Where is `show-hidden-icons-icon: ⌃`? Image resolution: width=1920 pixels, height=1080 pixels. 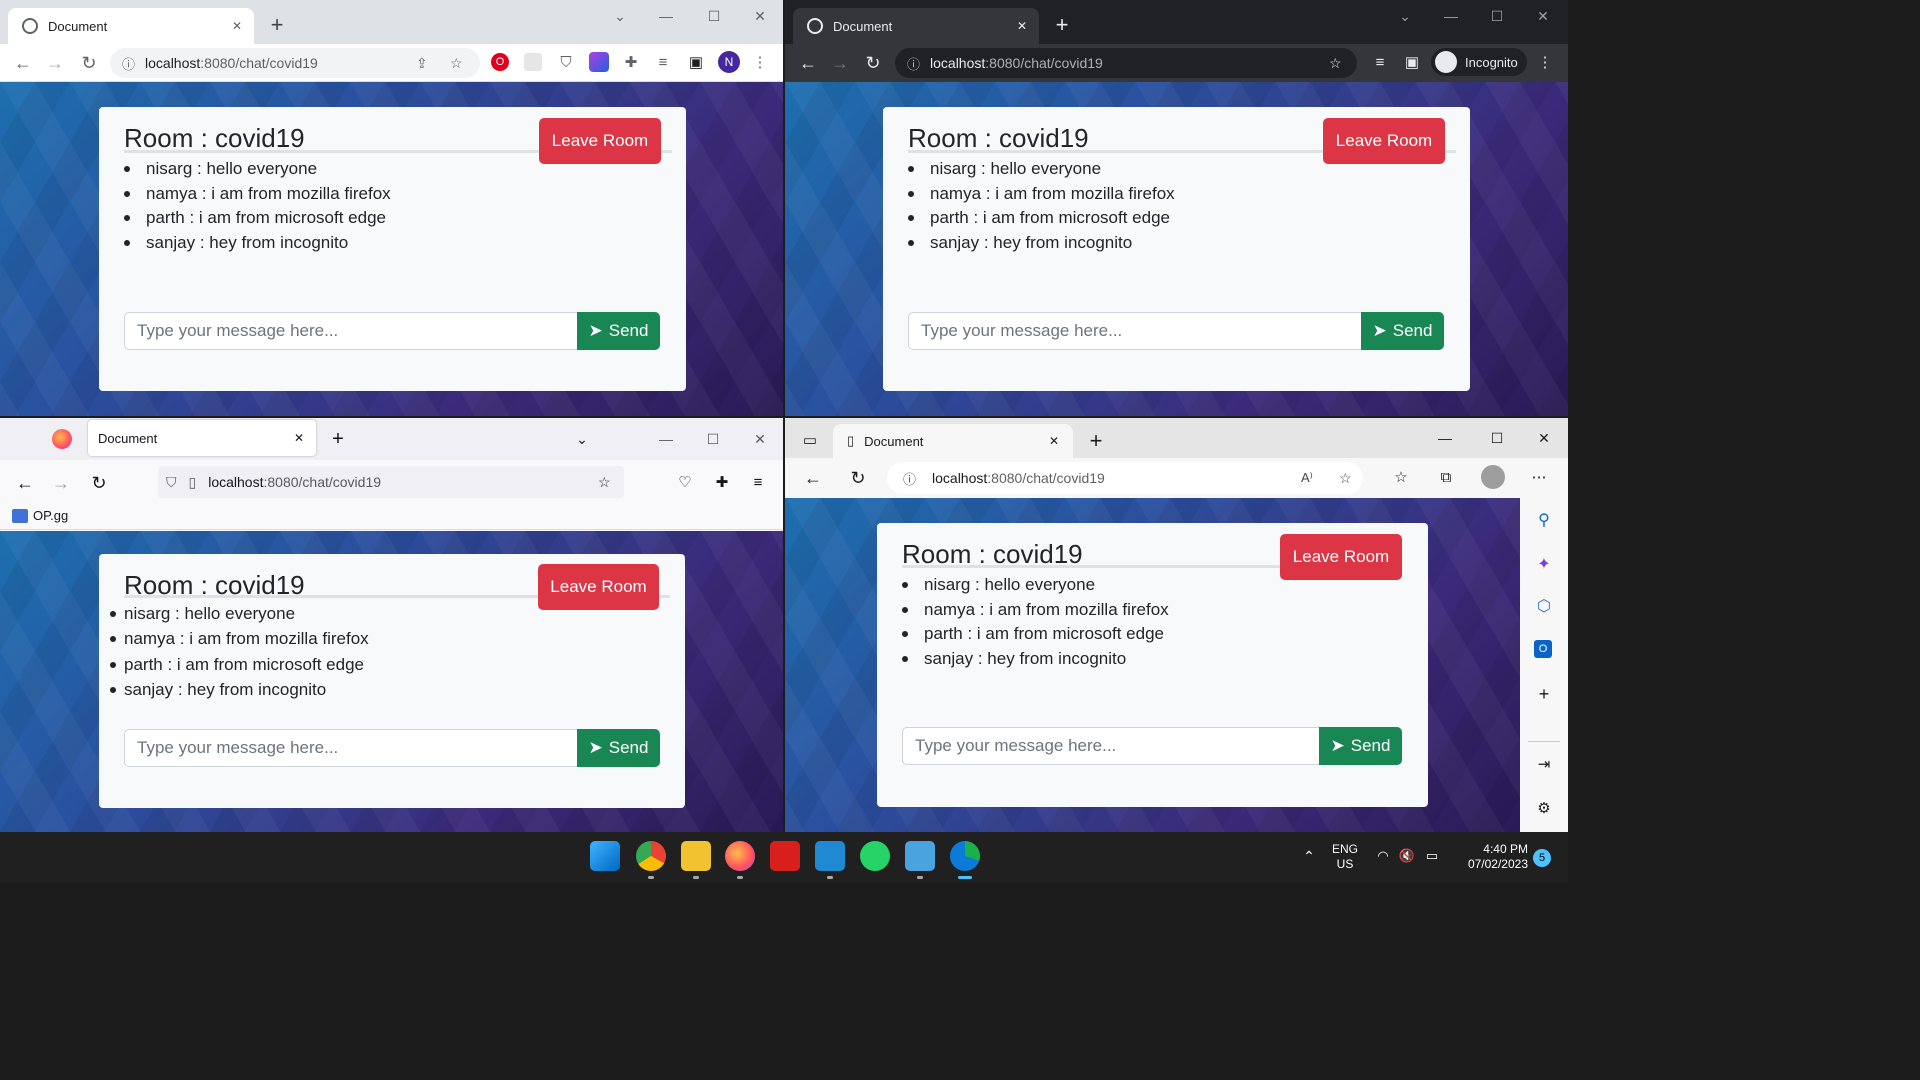
show-hidden-icons-icon: ⌃ is located at coordinates (1309, 856).